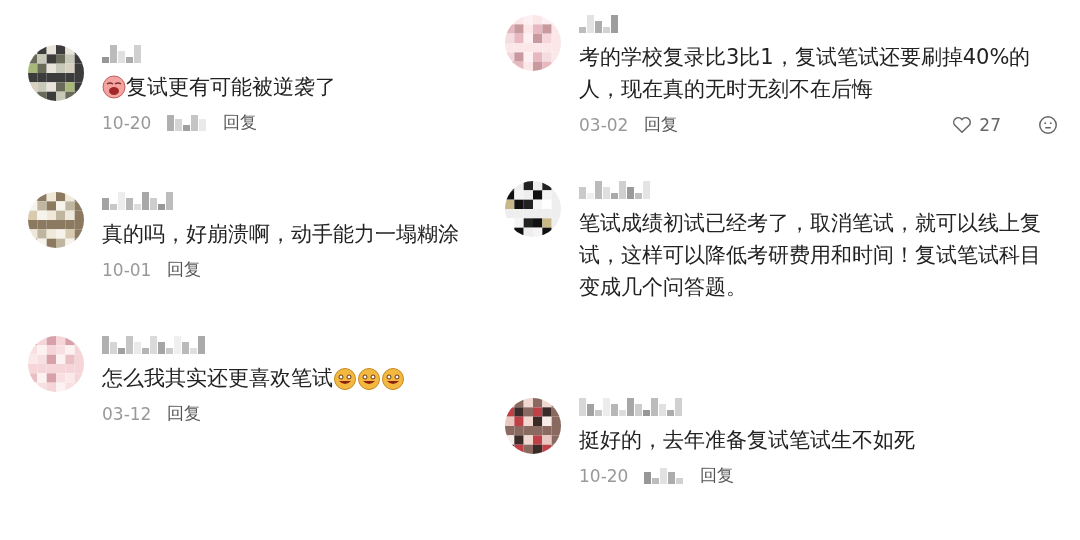 This screenshot has width=1080, height=540. I want to click on dislike-face-icon, so click(1048, 124).